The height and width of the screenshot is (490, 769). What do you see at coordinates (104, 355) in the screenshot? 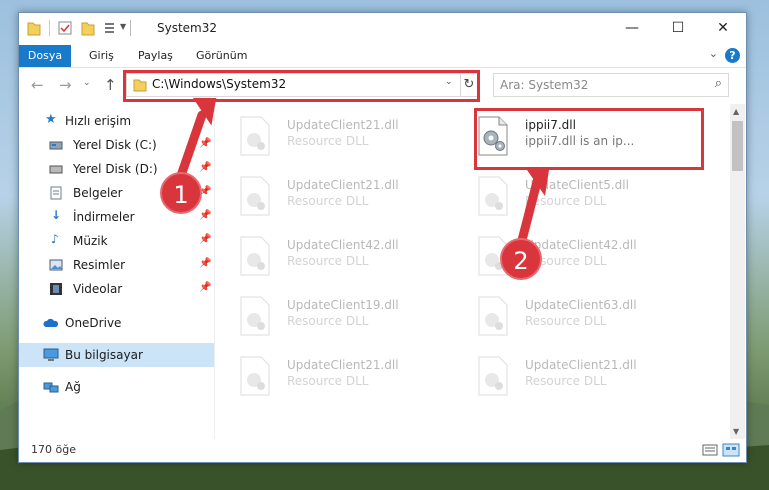
I see `sidebar-item-label: Bu bilgisayar` at bounding box center [104, 355].